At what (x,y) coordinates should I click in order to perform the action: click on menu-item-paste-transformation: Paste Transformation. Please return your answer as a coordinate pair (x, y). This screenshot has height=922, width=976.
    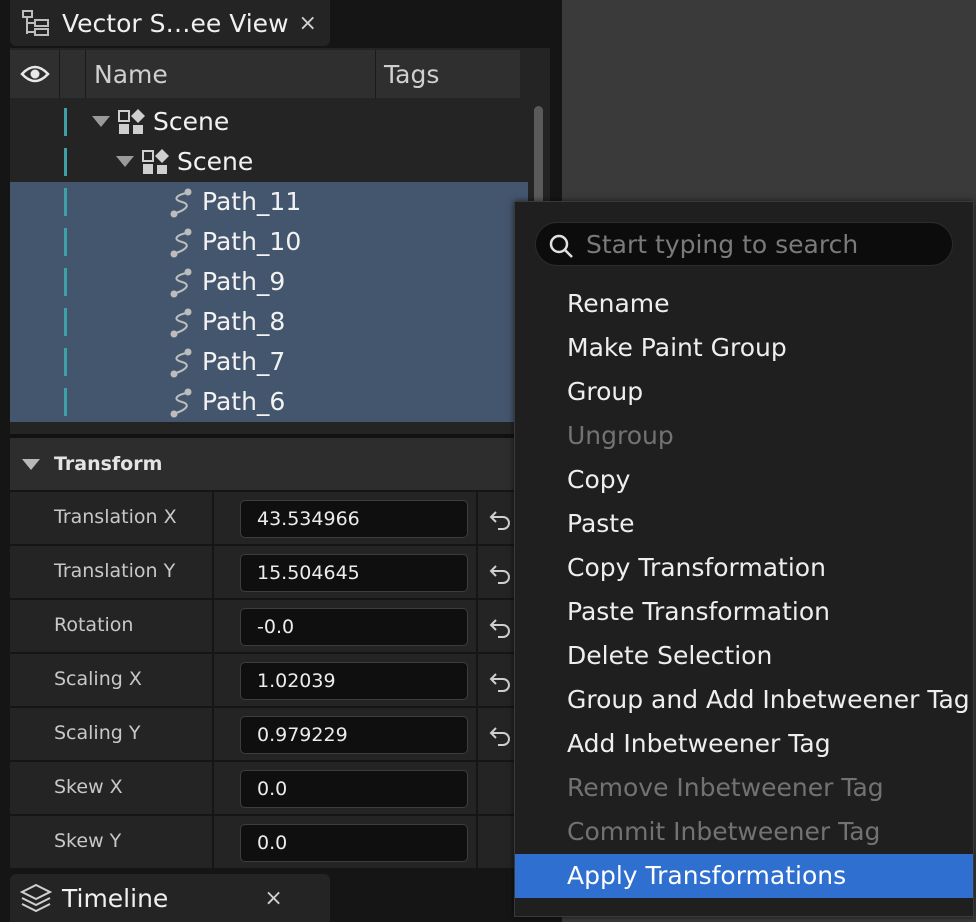
    Looking at the image, I should click on (744, 612).